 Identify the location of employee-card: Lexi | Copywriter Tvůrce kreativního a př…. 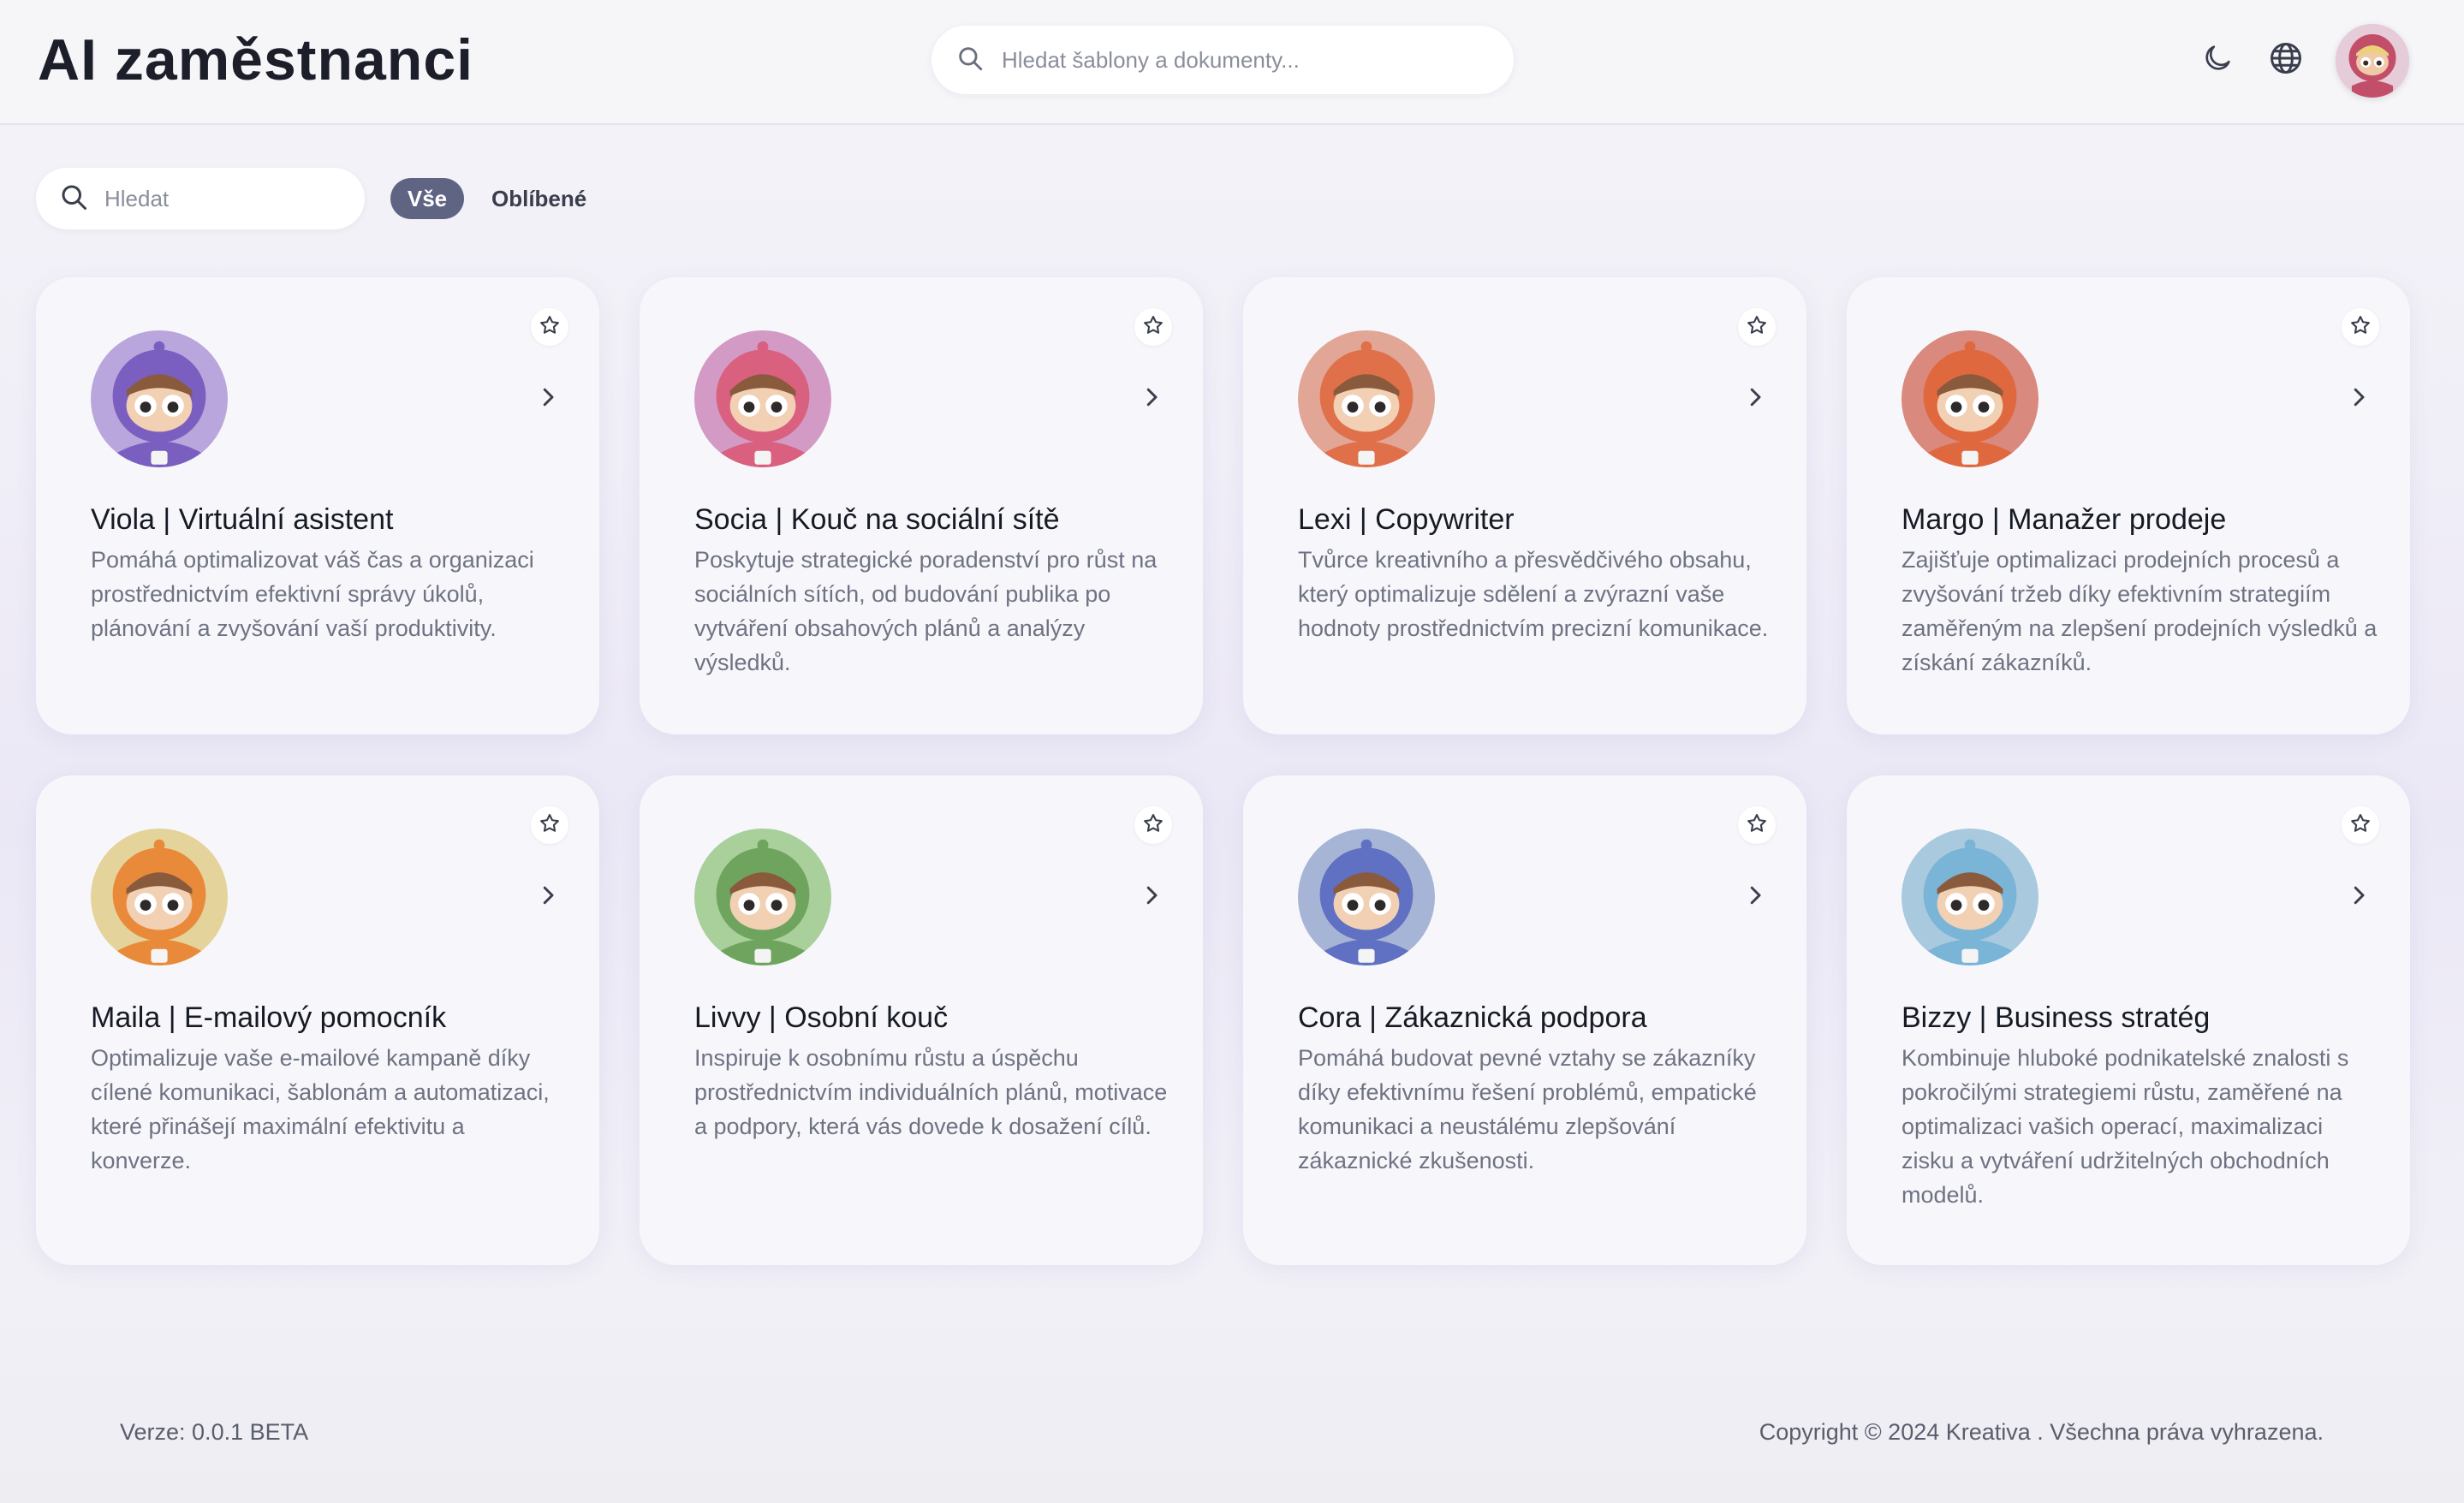
(1524, 505).